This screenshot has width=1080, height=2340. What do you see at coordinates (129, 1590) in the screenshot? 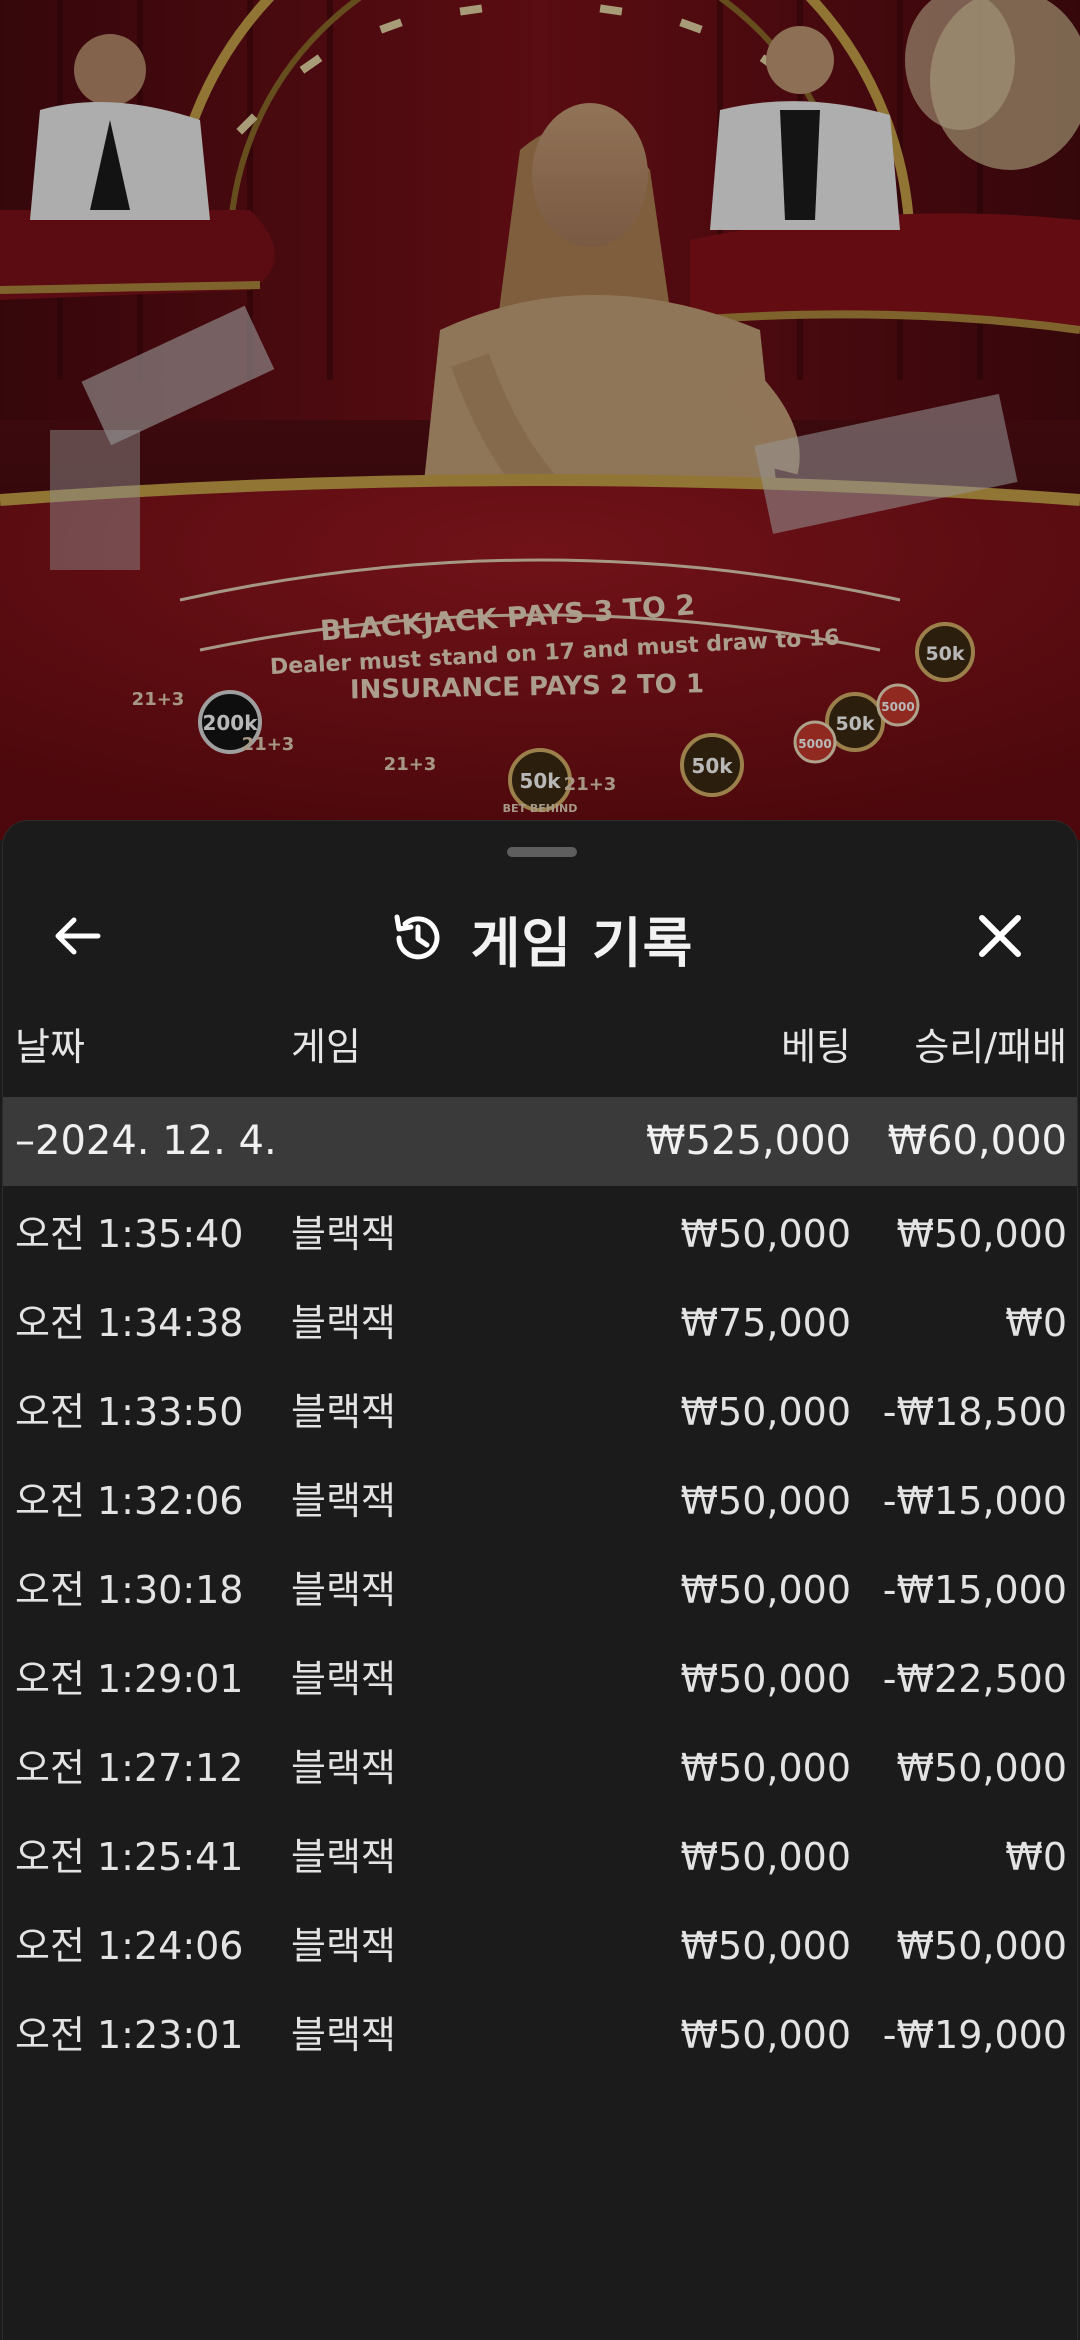
I see `row-time: 오전 1:30:18` at bounding box center [129, 1590].